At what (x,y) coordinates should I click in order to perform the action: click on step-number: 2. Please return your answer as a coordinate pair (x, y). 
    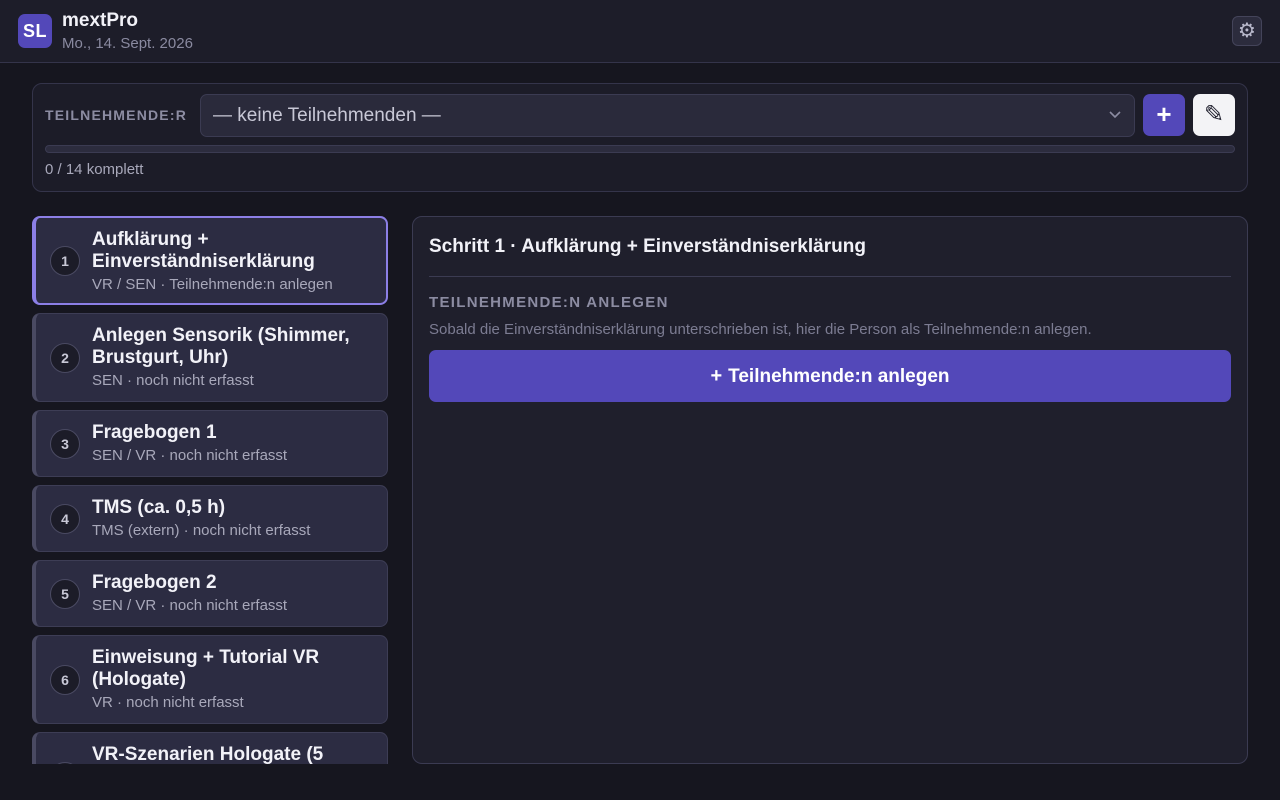
    Looking at the image, I should click on (65, 358).